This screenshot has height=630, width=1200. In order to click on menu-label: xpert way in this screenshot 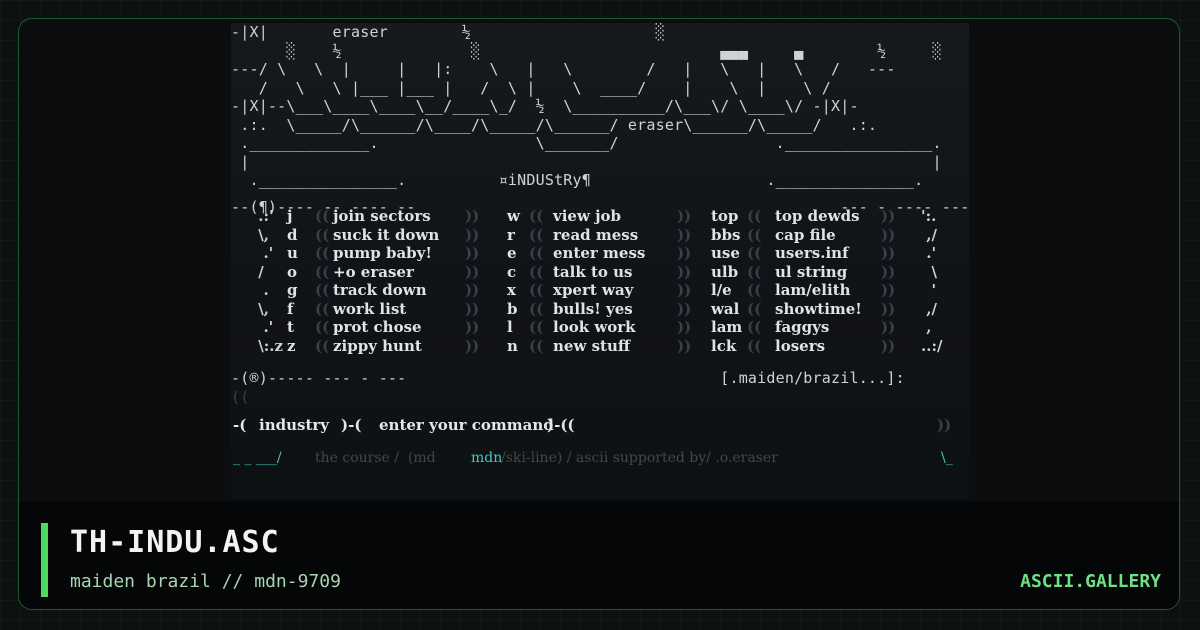, I will do `click(593, 290)`.